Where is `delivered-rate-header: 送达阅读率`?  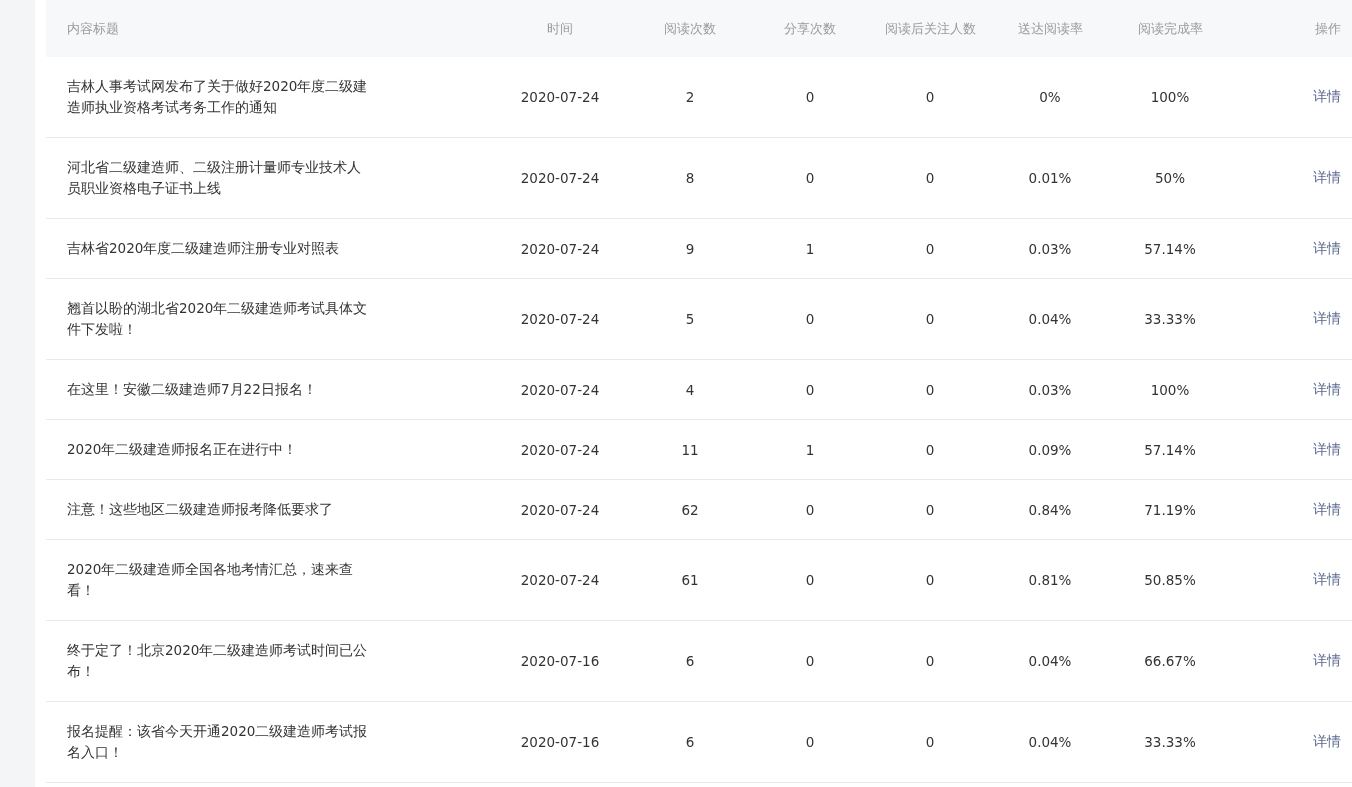 delivered-rate-header: 送达阅读率 is located at coordinates (1050, 28).